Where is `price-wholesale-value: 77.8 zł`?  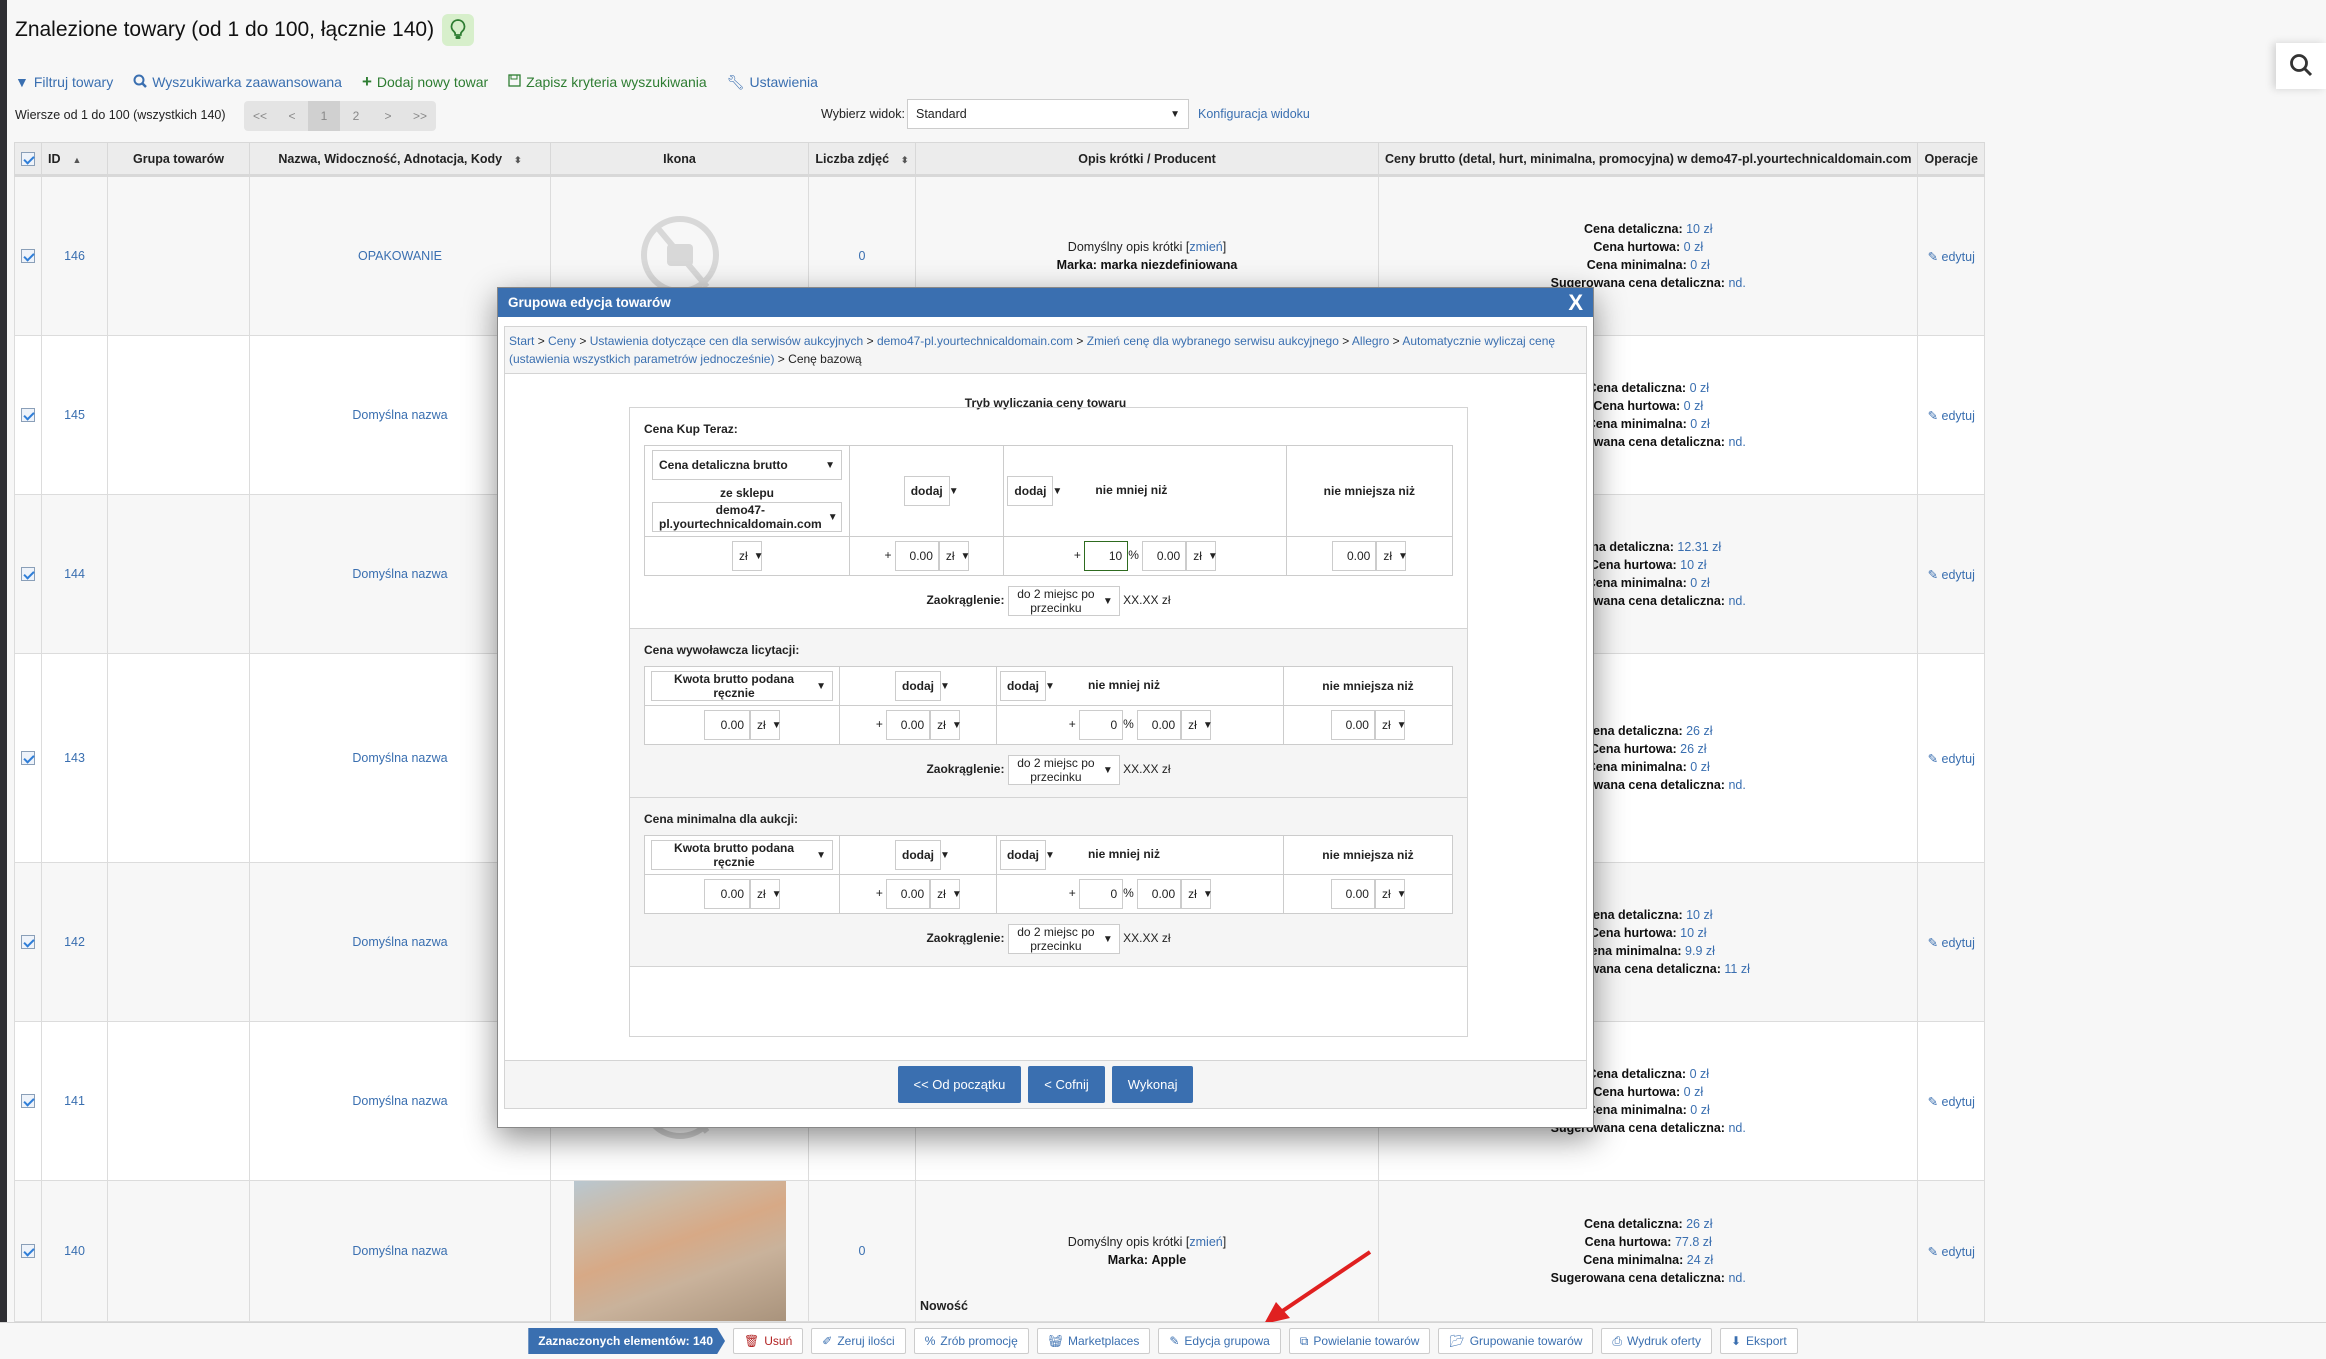
price-wholesale-value: 77.8 zł is located at coordinates (1693, 1242).